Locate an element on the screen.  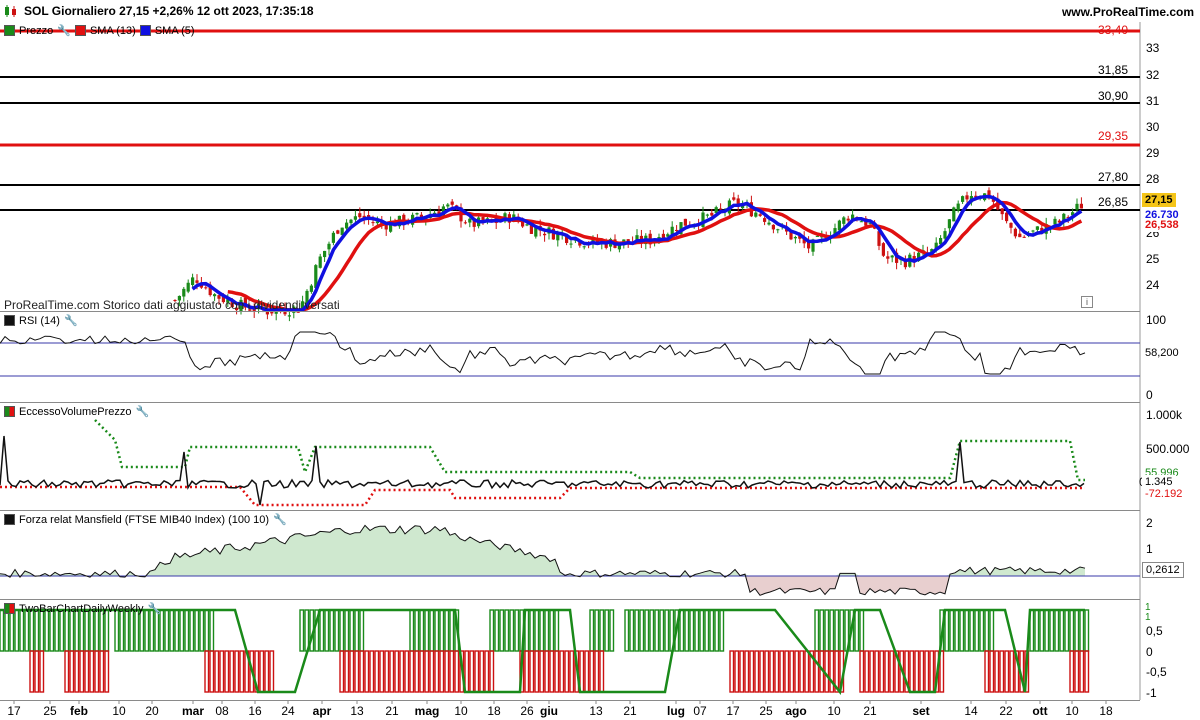
legend-sma13: SMA (13) is located at coordinates (113, 31).